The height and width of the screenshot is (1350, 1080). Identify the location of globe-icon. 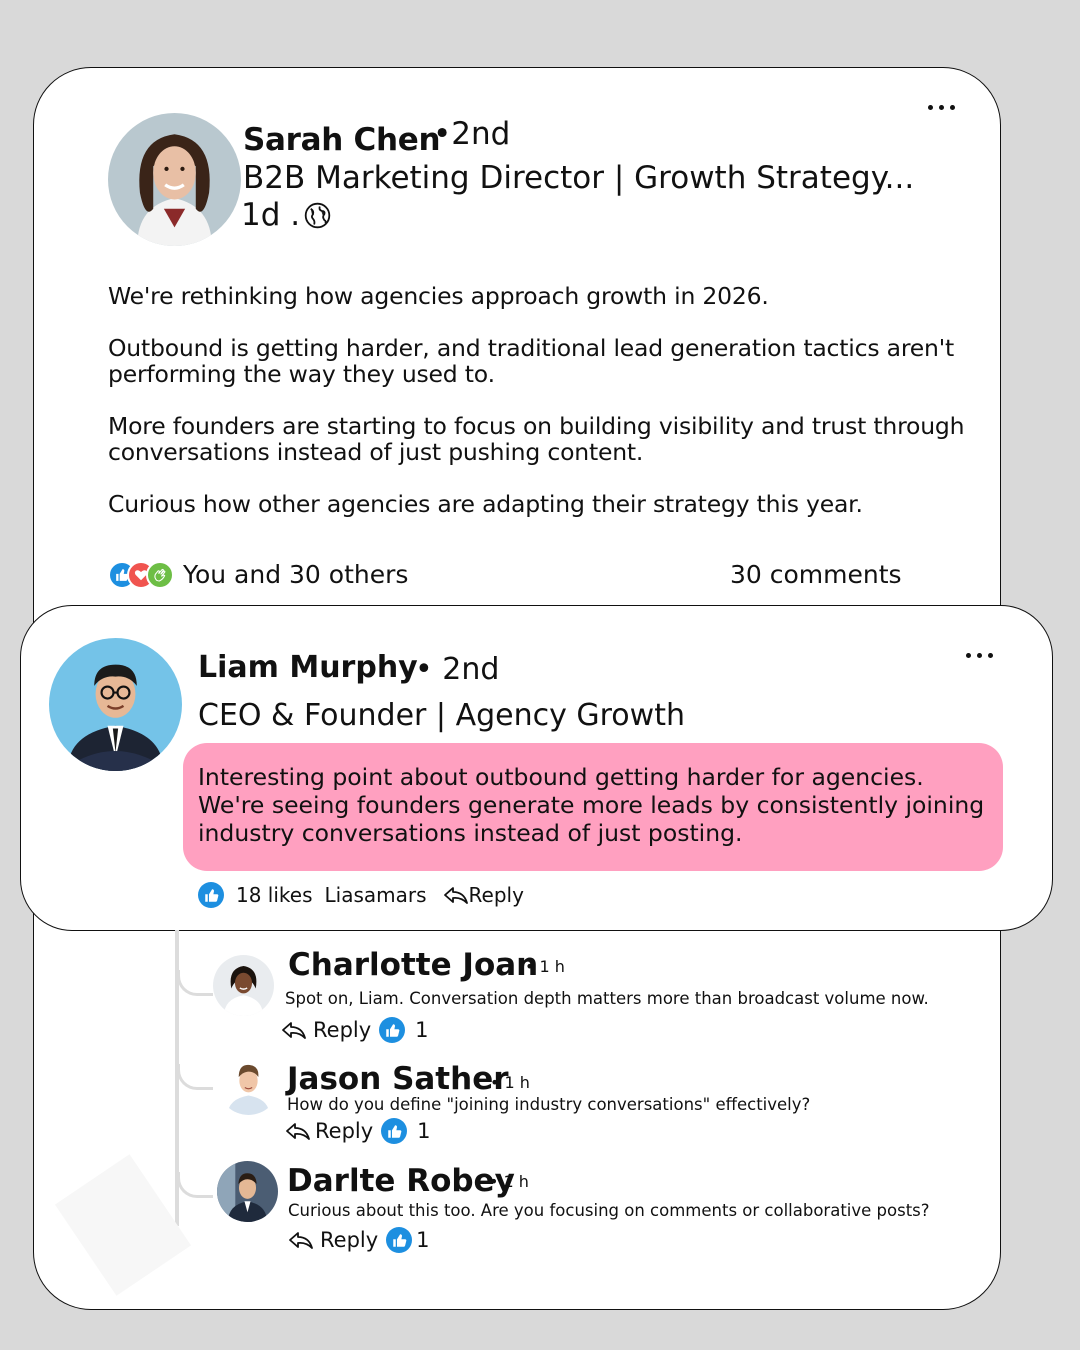
(317, 215).